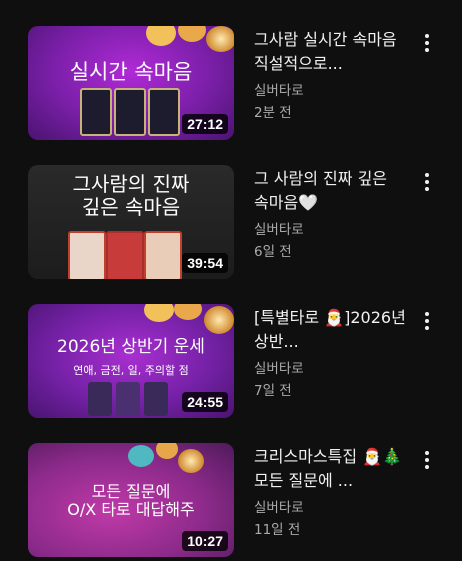 The width and height of the screenshot is (462, 561). Describe the element at coordinates (273, 252) in the screenshot. I see `upload-age: 6일 전` at that location.